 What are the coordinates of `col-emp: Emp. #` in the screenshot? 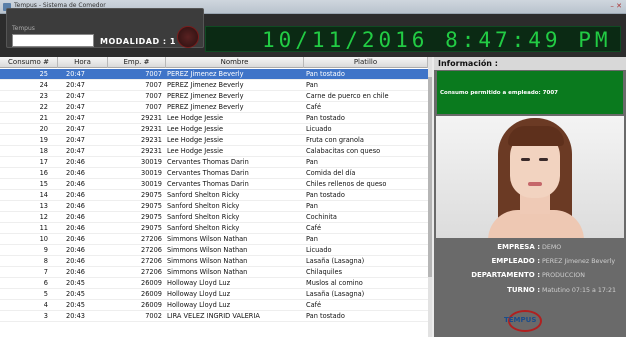 It's located at (137, 62).